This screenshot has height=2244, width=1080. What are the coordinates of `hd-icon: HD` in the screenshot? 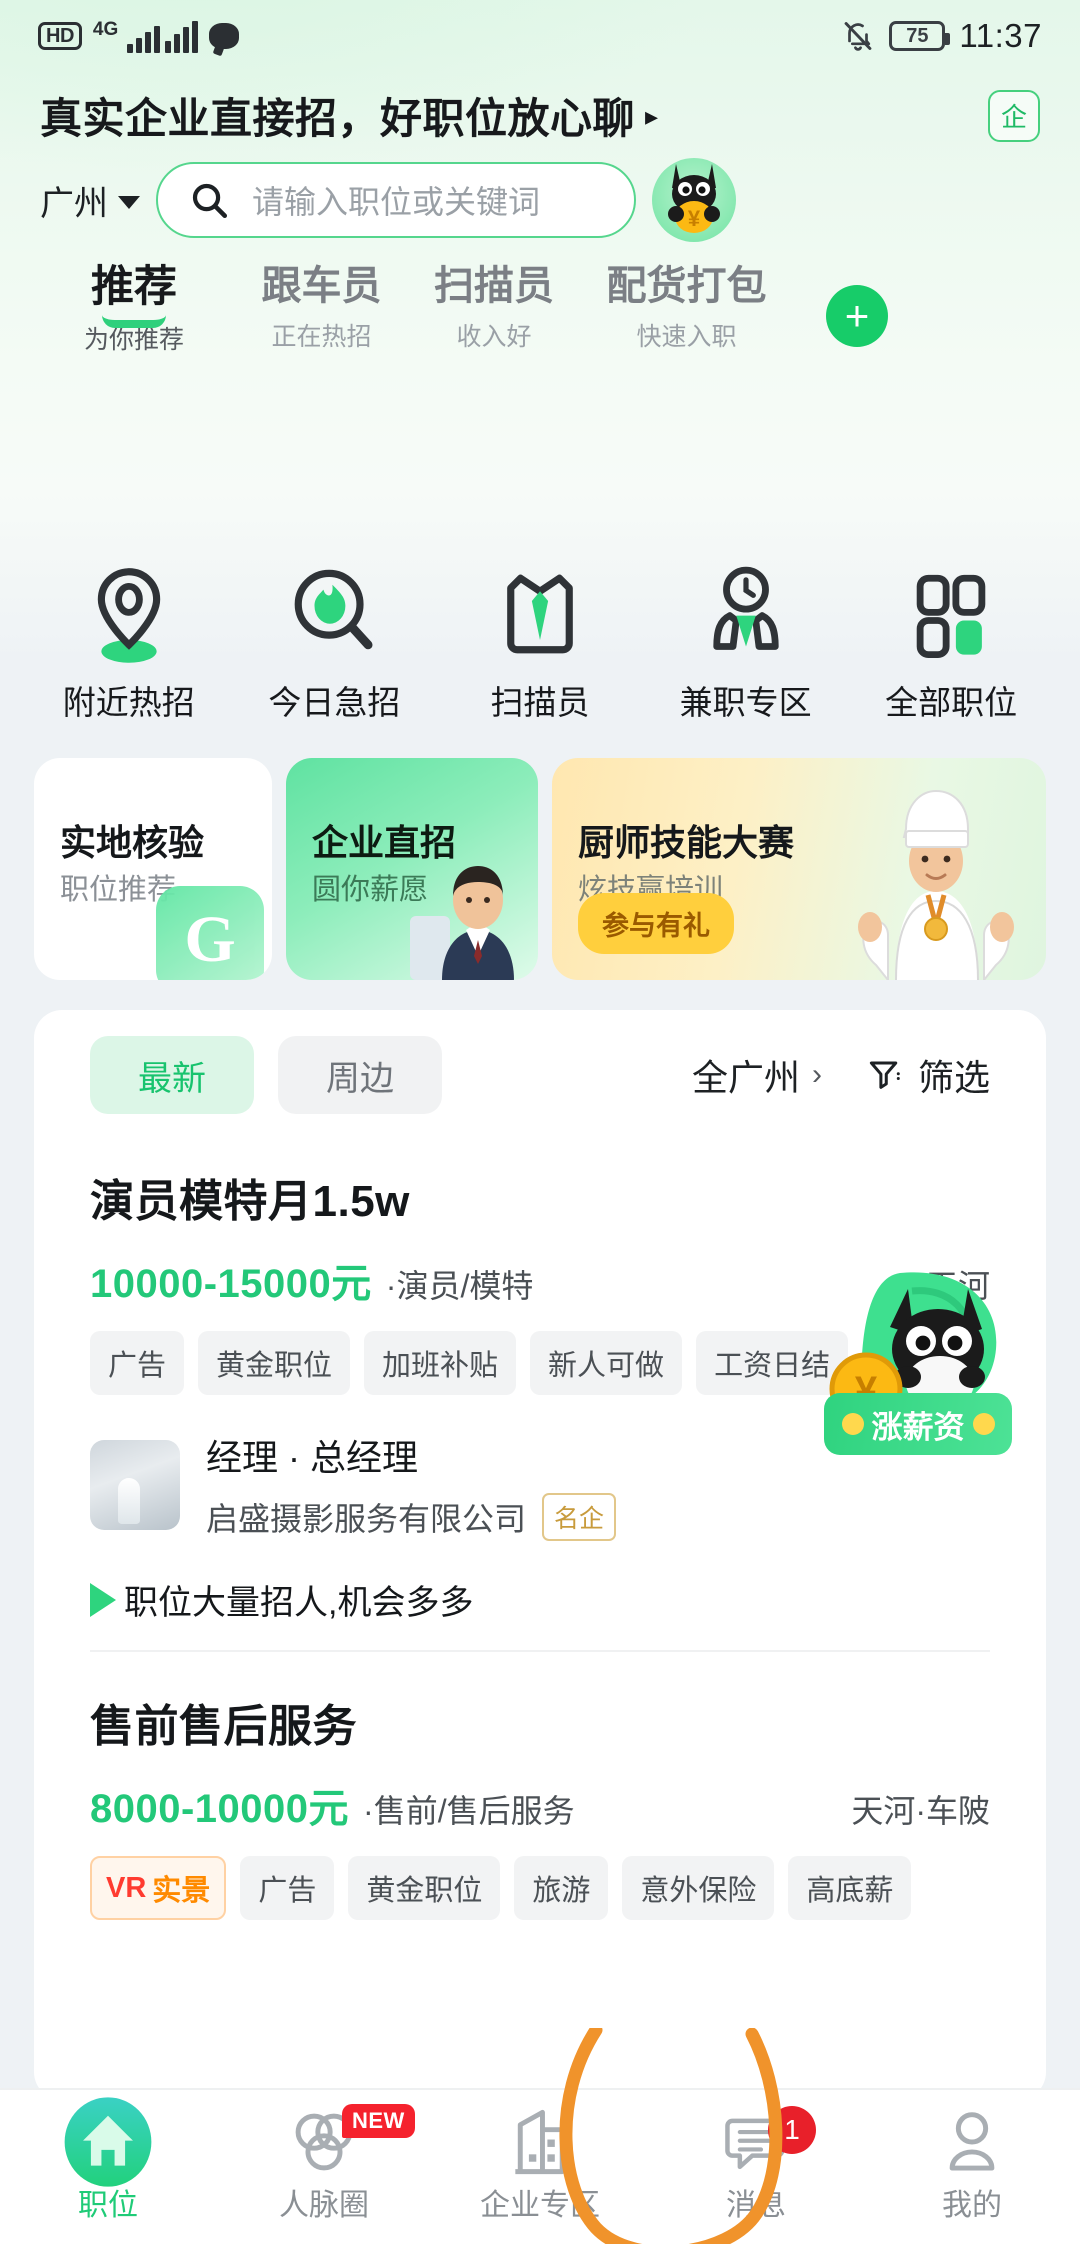 It's located at (60, 36).